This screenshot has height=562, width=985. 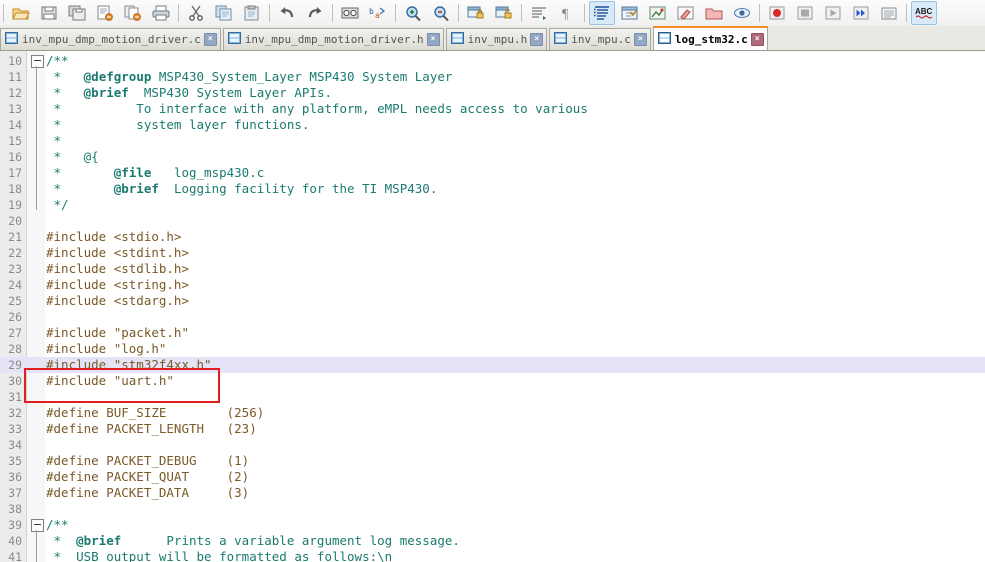 What do you see at coordinates (148, 492) in the screenshot?
I see `code-token: #define PACKET_DATA (3)` at bounding box center [148, 492].